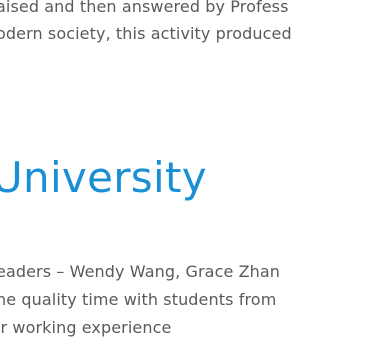 This screenshot has height=356, width=389. What do you see at coordinates (86, 327) in the screenshot?
I see `section-text-line: ir working experience` at bounding box center [86, 327].